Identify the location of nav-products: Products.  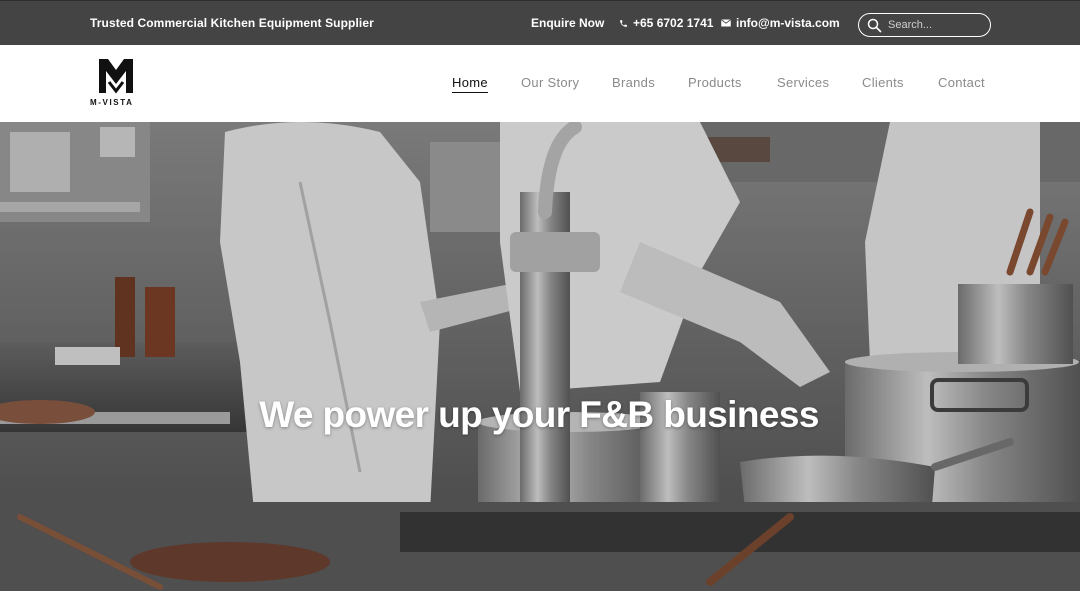
(715, 82).